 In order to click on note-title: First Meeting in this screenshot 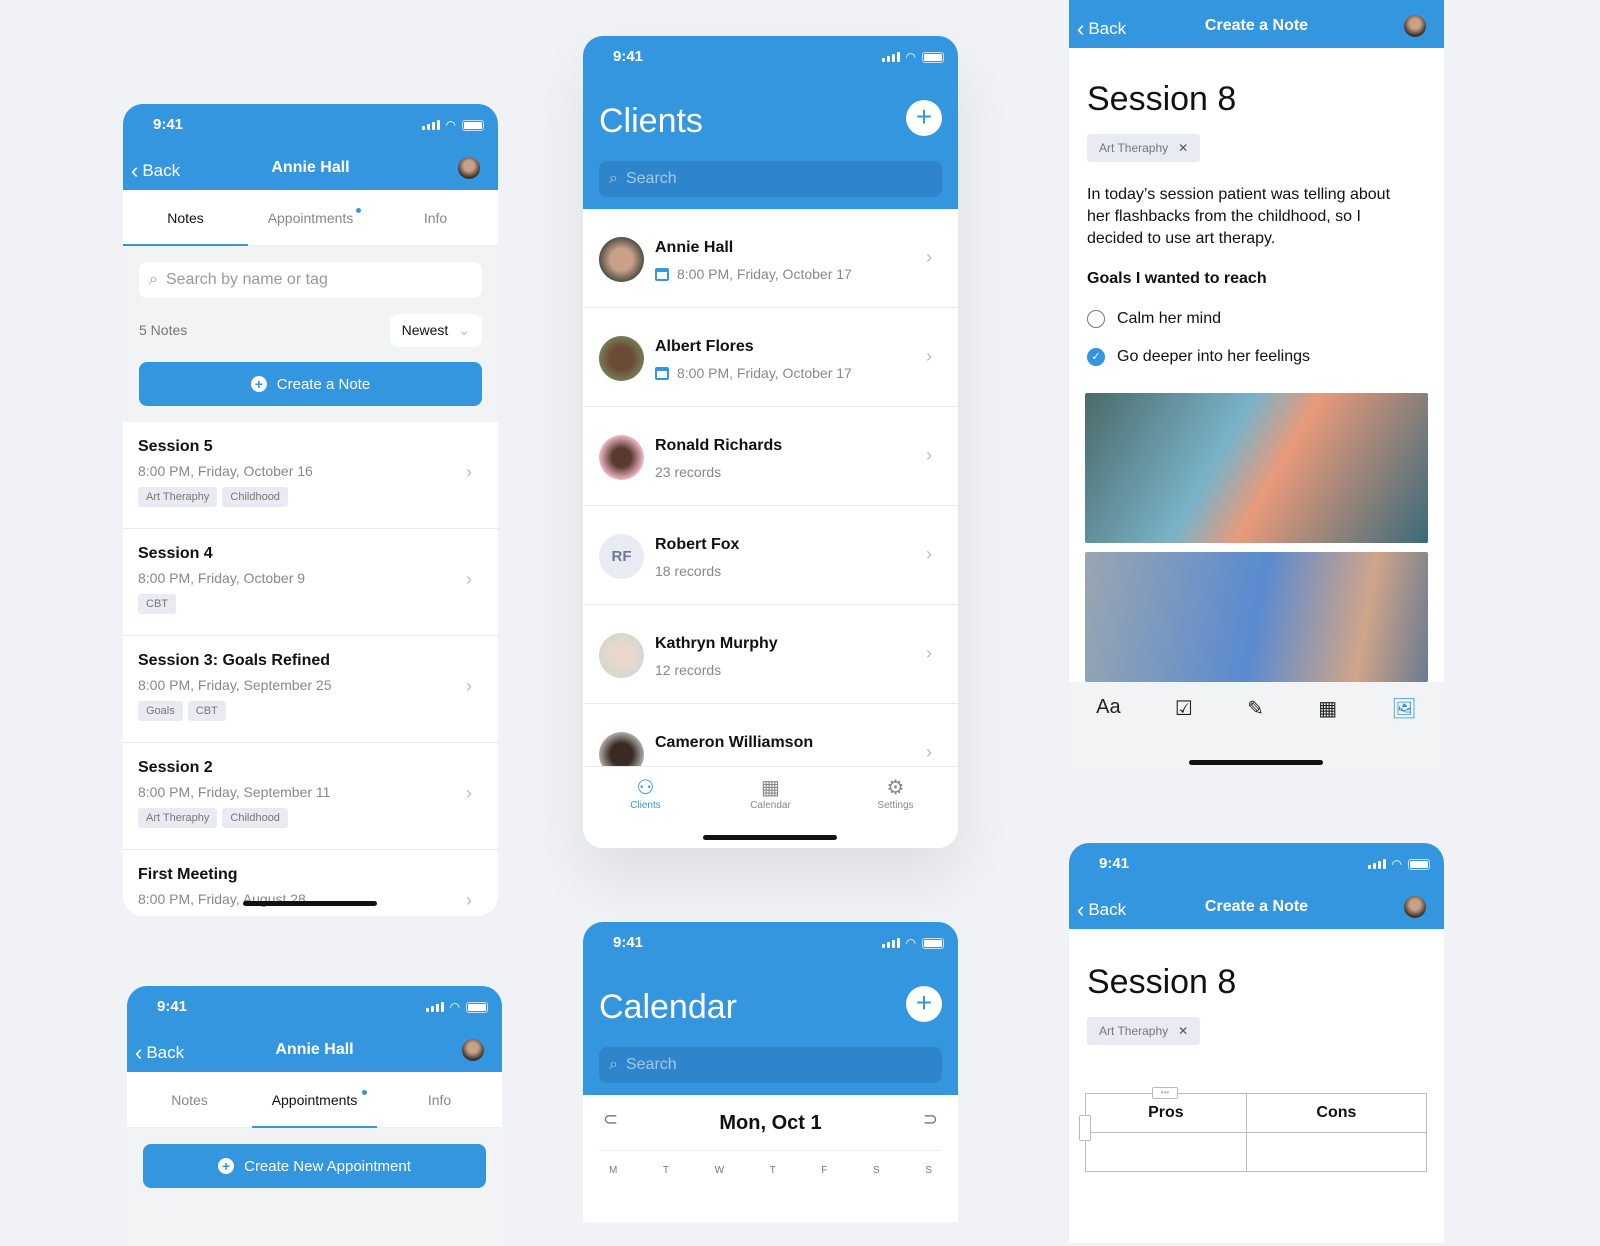, I will do `click(188, 874)`.